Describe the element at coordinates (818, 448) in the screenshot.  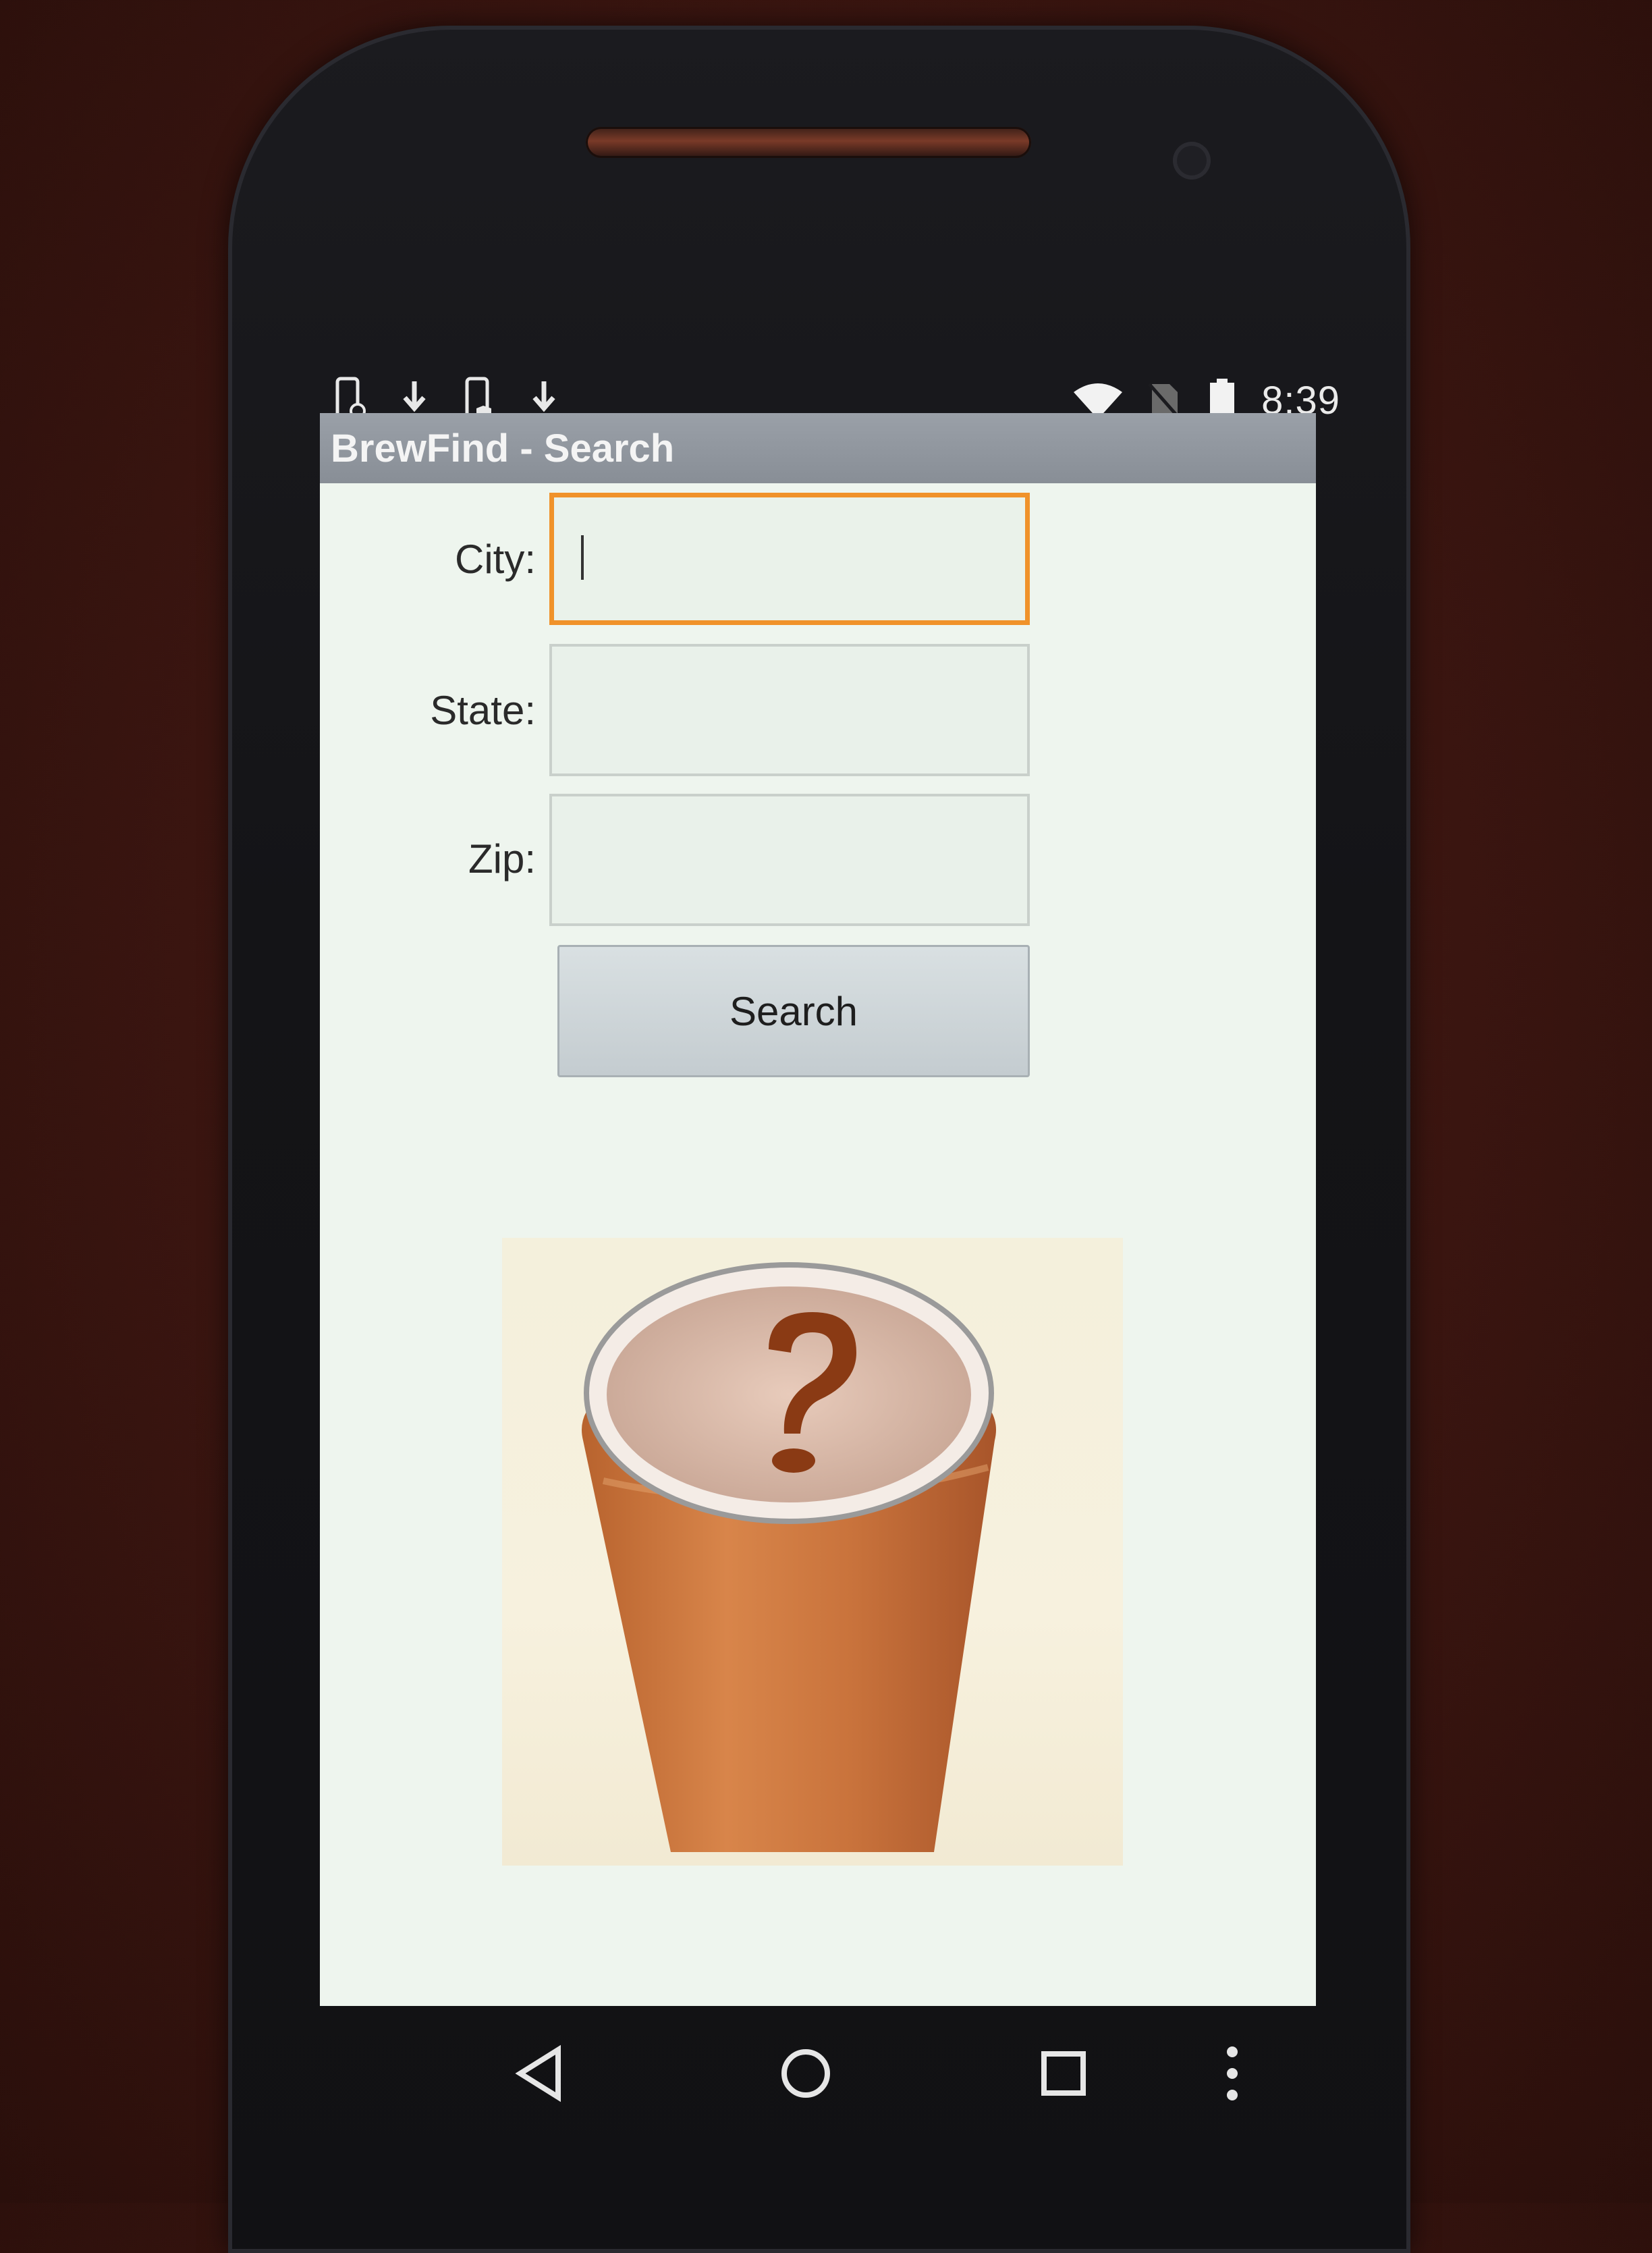
I see `app-title-bar: BrewFind - Search` at that location.